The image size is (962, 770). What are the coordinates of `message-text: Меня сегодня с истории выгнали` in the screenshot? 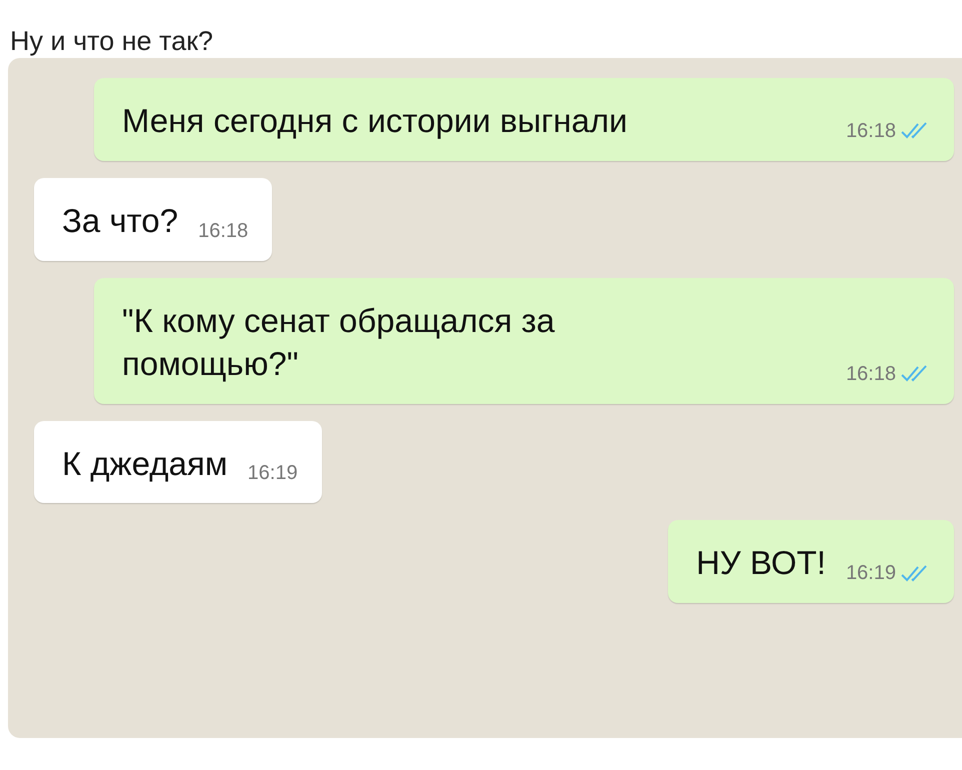 It's located at (375, 121).